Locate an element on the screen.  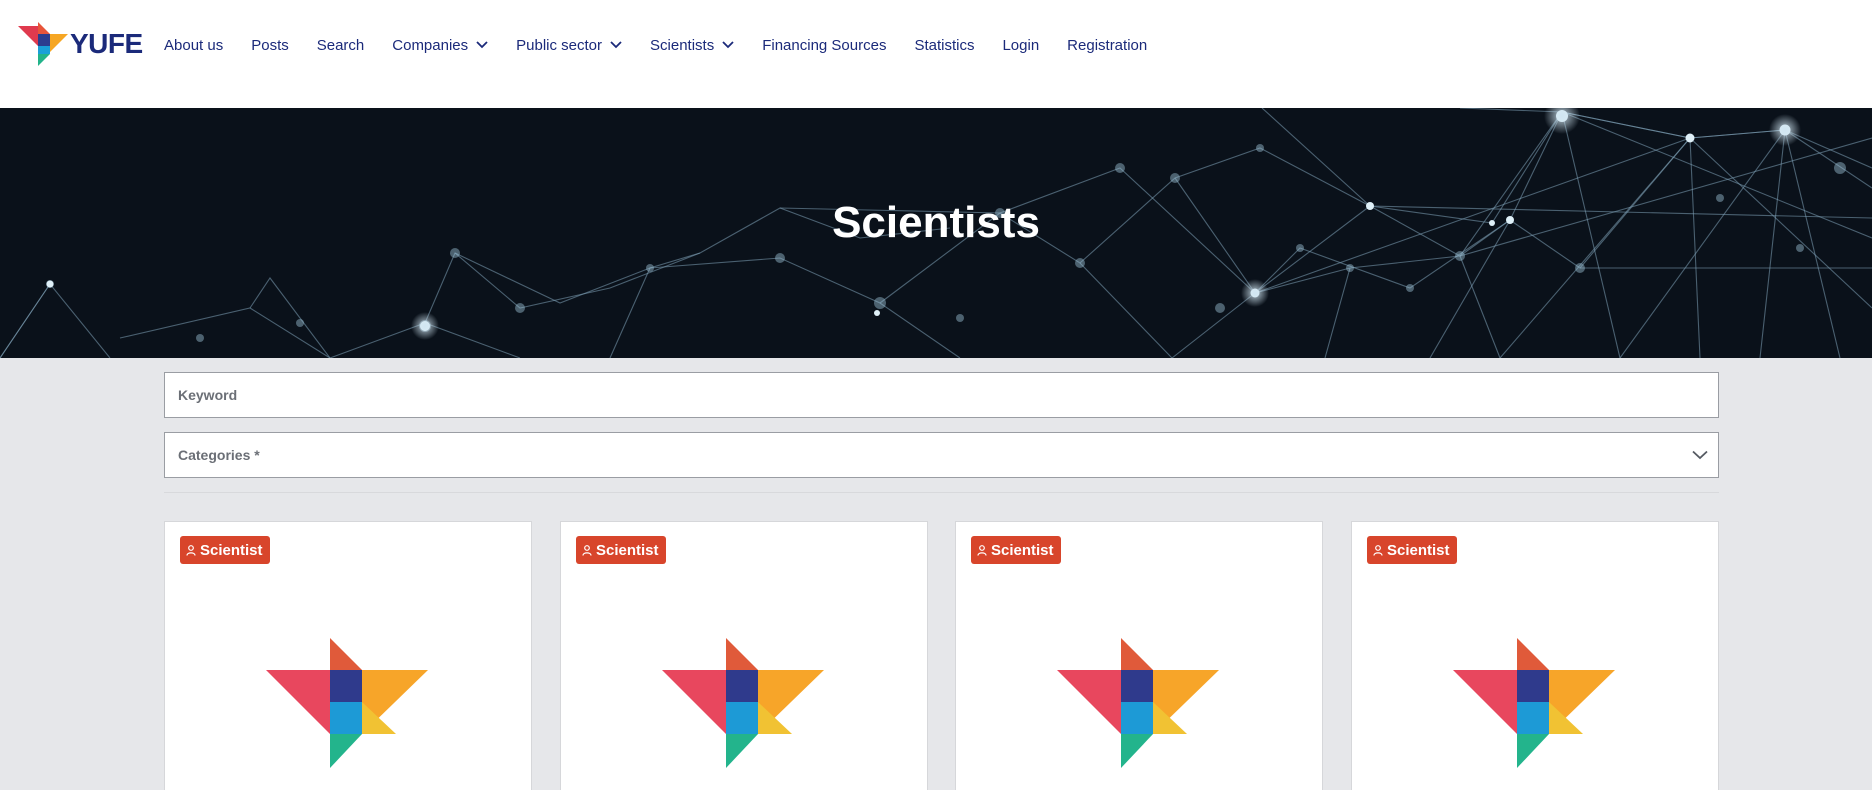
nav-label: About us is located at coordinates (194, 45).